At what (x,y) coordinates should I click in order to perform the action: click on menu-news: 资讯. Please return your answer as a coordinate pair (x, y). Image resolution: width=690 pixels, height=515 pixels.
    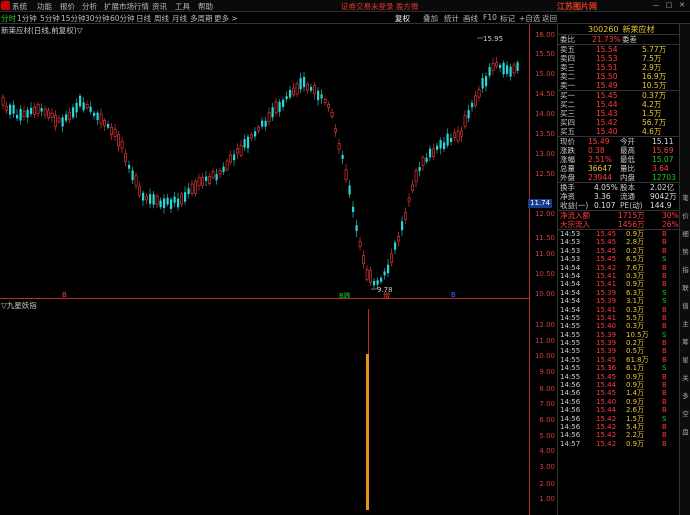
    Looking at the image, I should click on (159, 6).